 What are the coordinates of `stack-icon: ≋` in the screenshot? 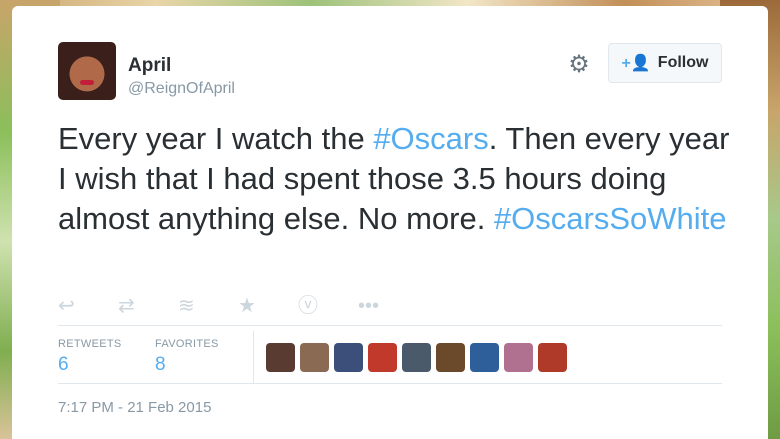 It's located at (208, 306).